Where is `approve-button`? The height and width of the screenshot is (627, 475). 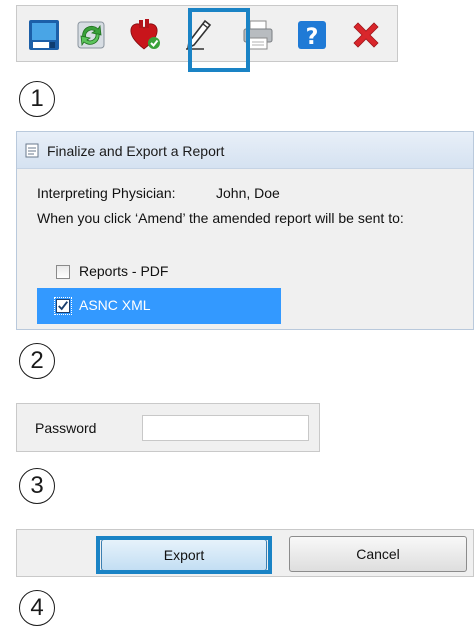 approve-button is located at coordinates (145, 35).